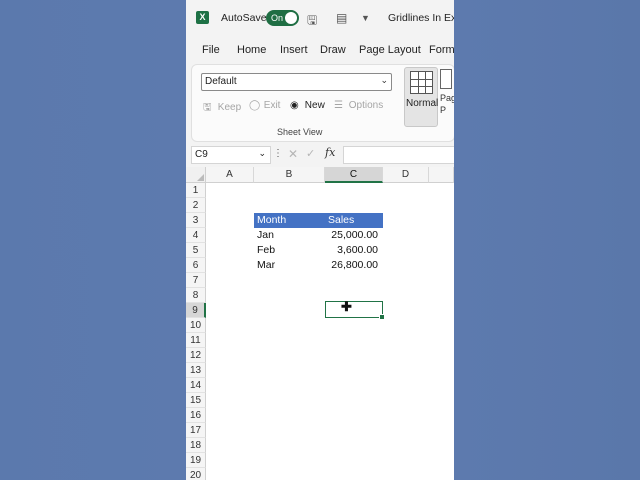  What do you see at coordinates (294, 50) in the screenshot?
I see `tab-insert: Insert` at bounding box center [294, 50].